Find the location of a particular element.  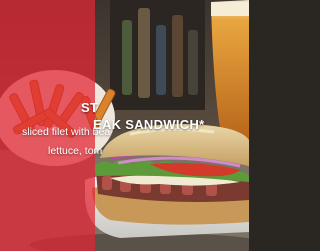

dish-description-line2: lettuce, tom is located at coordinates (75, 151).